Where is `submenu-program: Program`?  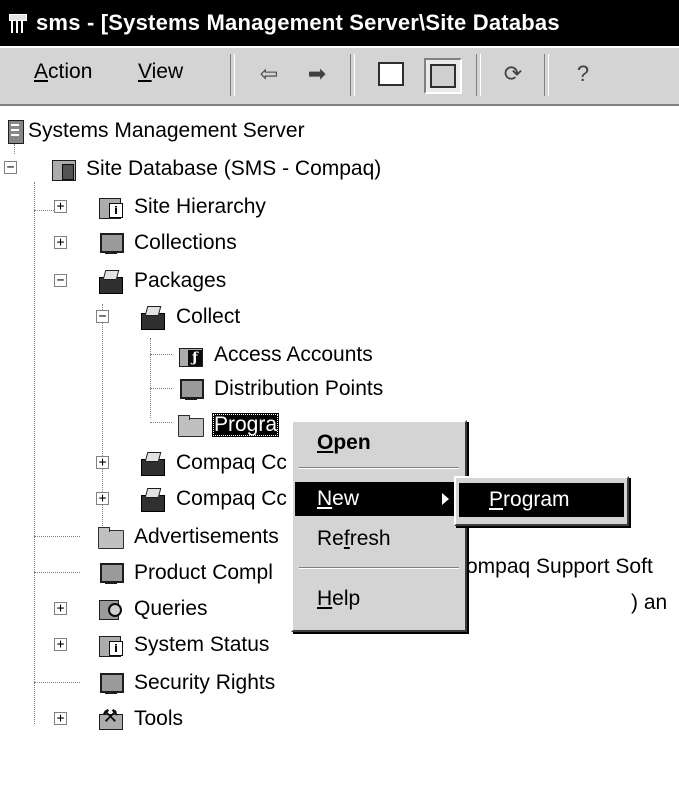 submenu-program: Program is located at coordinates (541, 500).